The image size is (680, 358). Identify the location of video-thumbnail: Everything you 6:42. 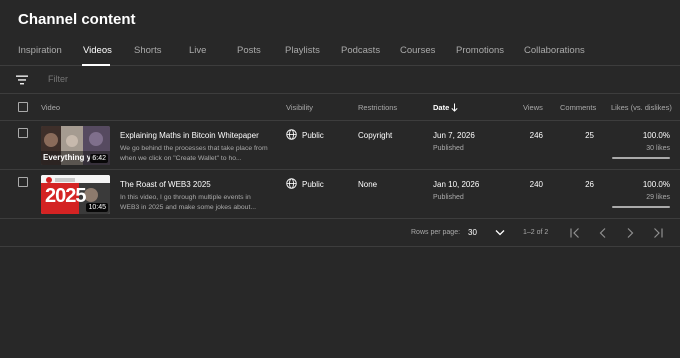
(75, 145).